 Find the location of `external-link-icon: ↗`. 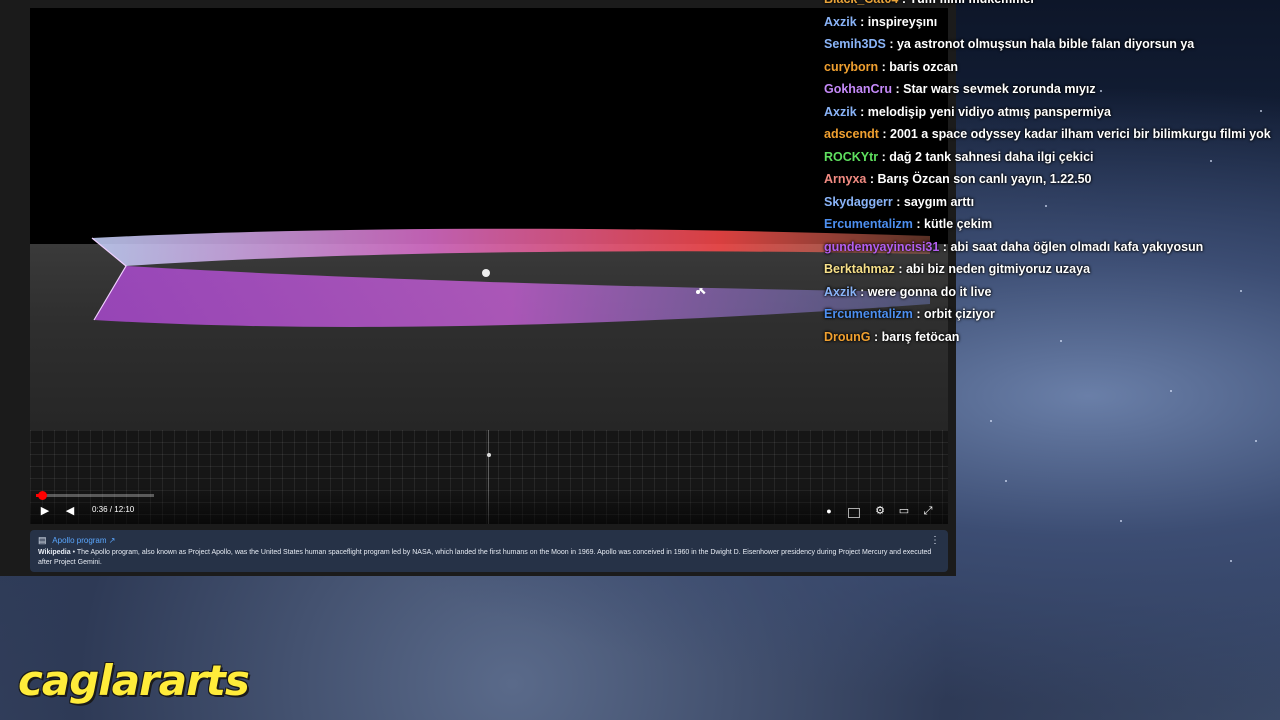

external-link-icon: ↗ is located at coordinates (112, 540).